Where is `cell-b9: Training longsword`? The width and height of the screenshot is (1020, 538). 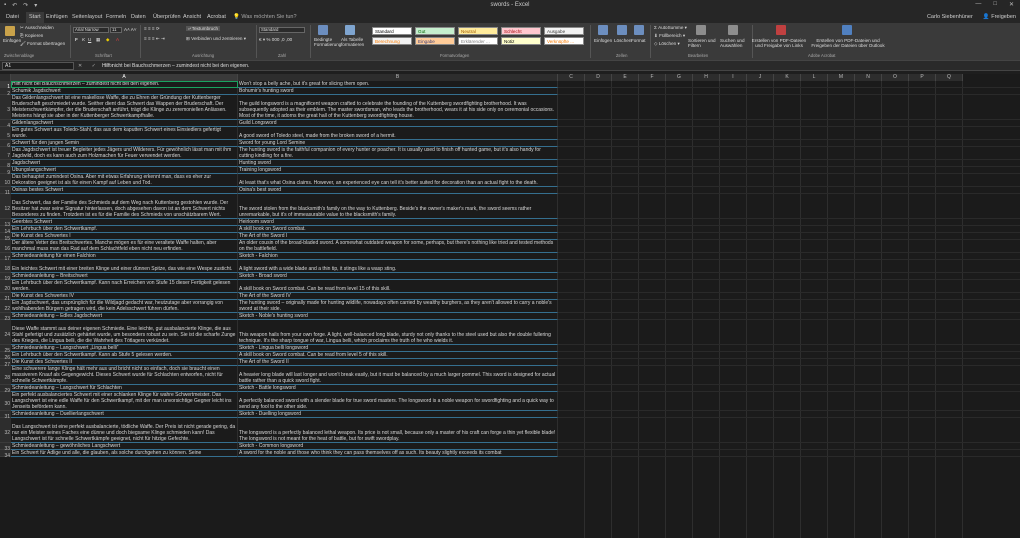
cell-b9: Training longsword is located at coordinates (398, 170).